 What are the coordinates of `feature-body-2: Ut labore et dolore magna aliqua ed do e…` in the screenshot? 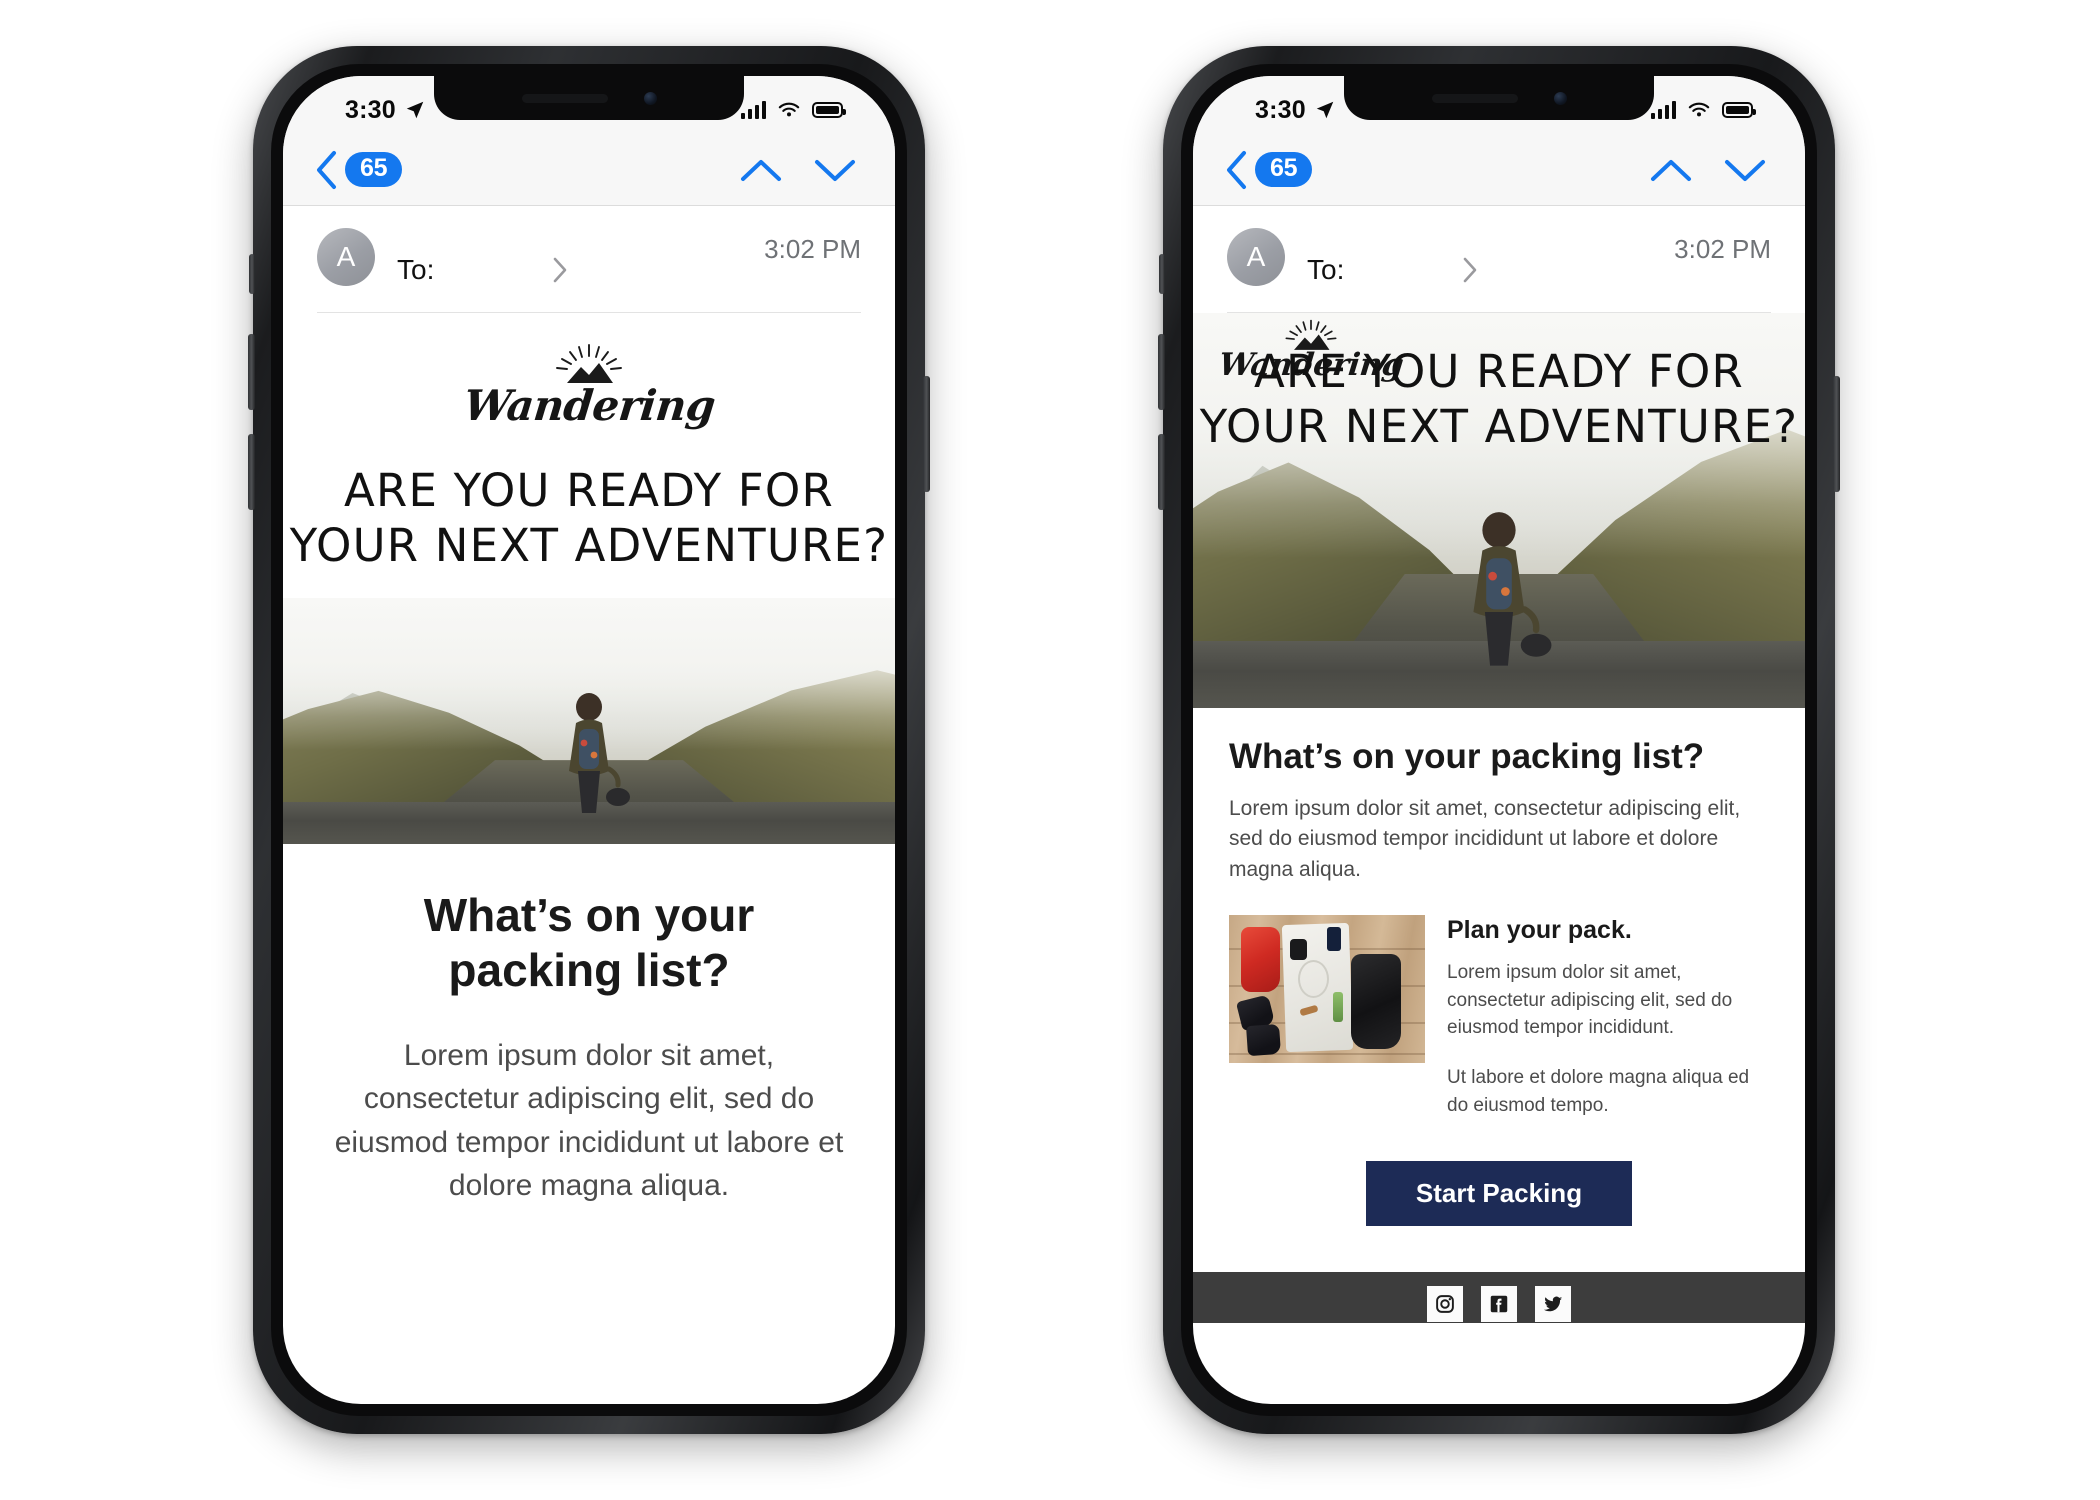 It's located at (1598, 1091).